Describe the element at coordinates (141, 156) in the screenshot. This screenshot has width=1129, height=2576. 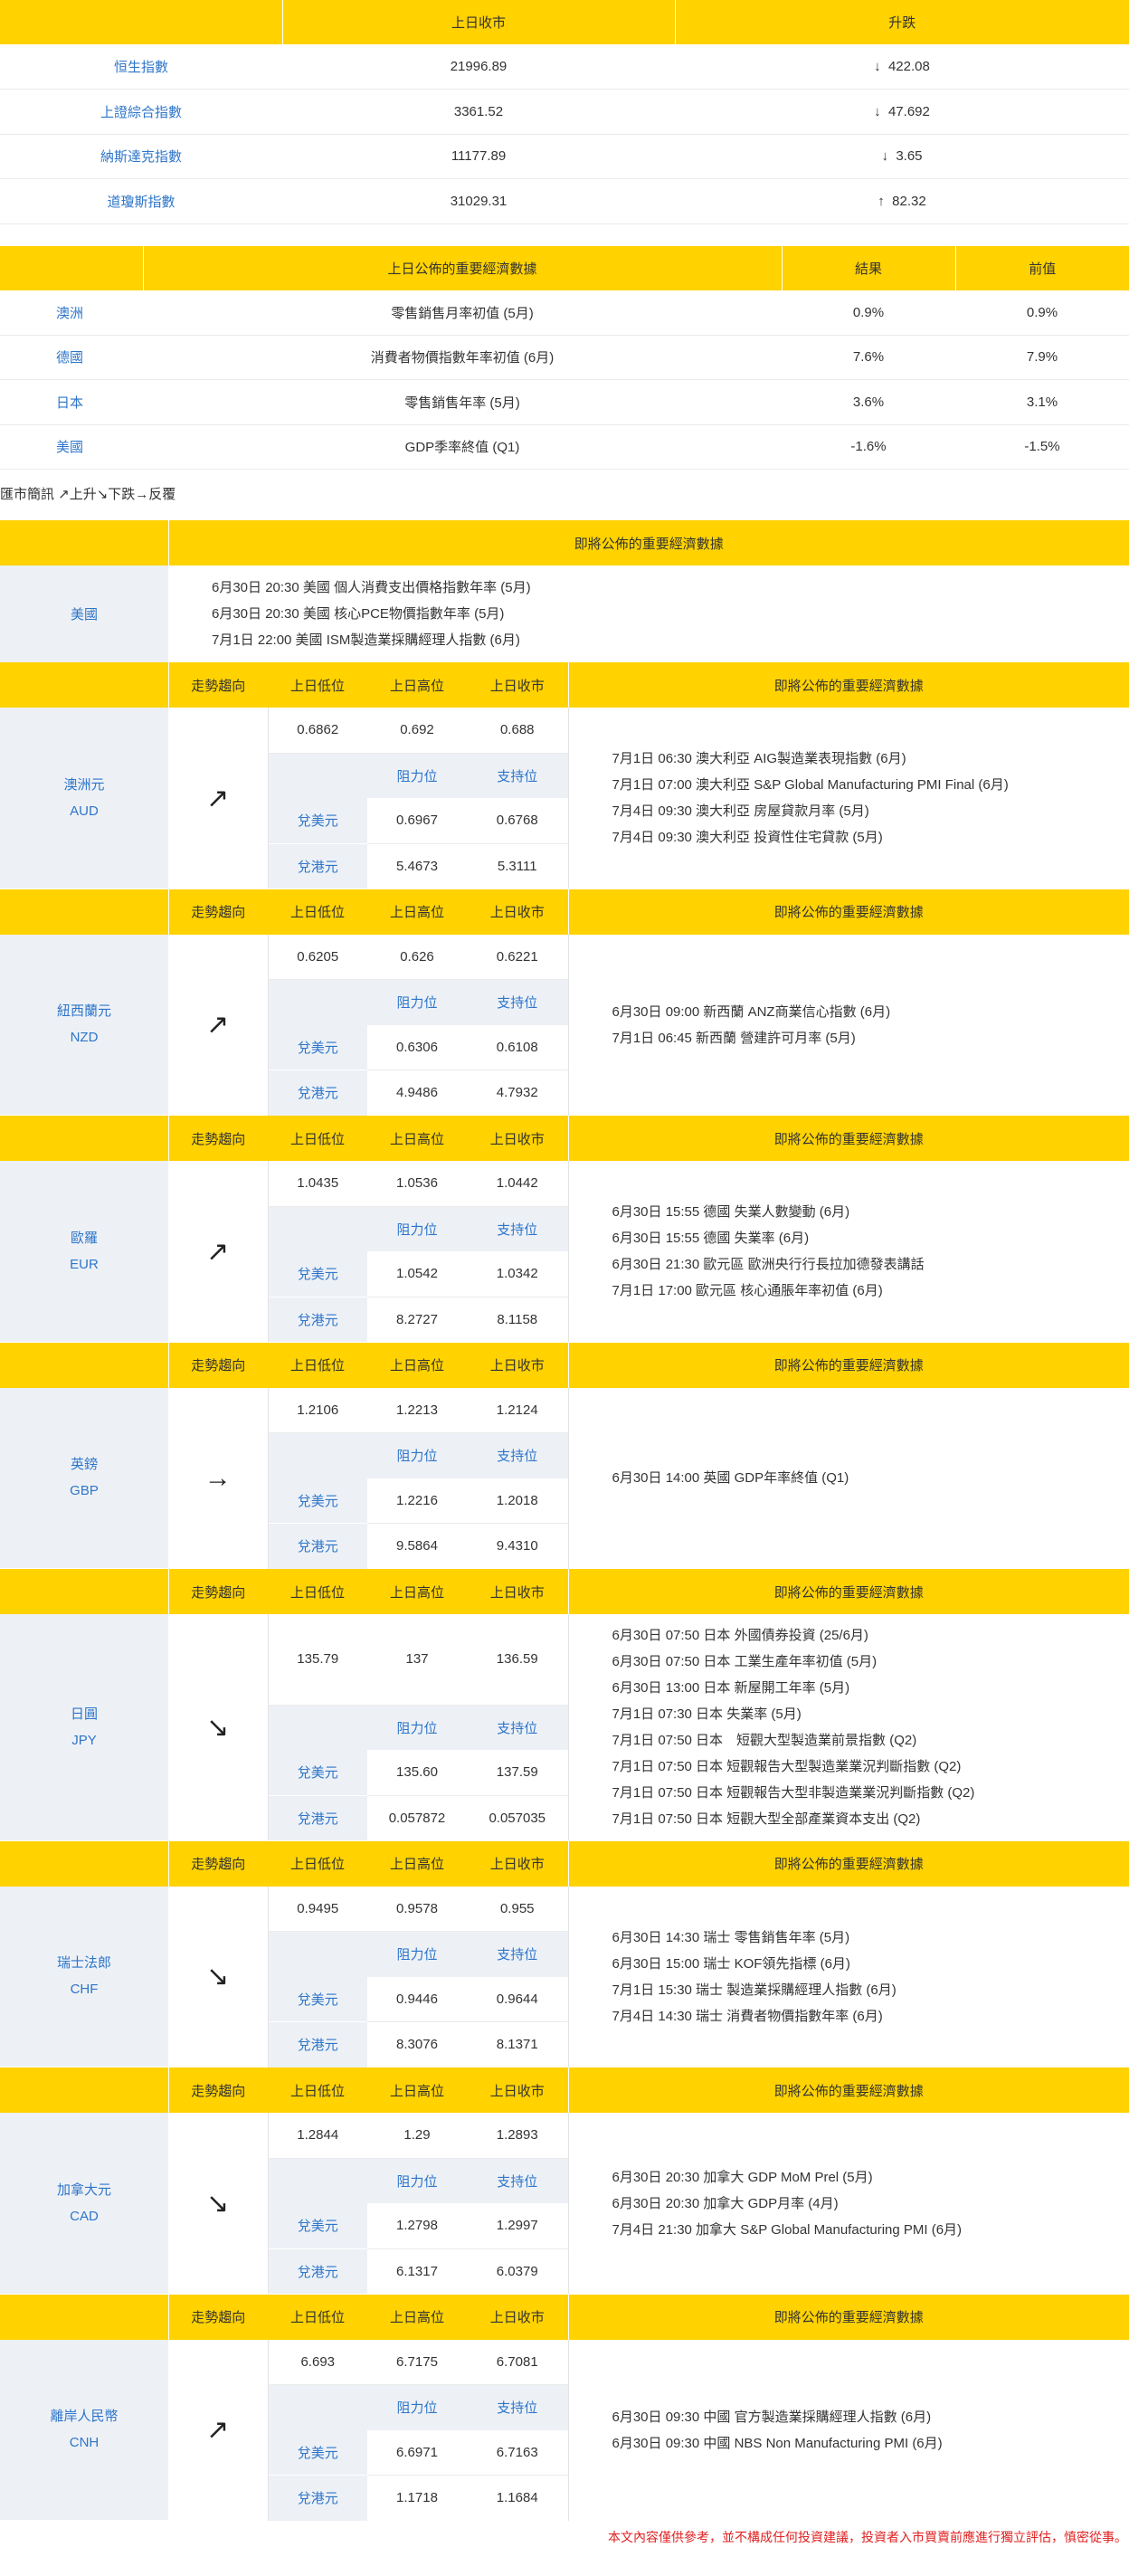
I see `index-name: 納斯達克指數` at that location.